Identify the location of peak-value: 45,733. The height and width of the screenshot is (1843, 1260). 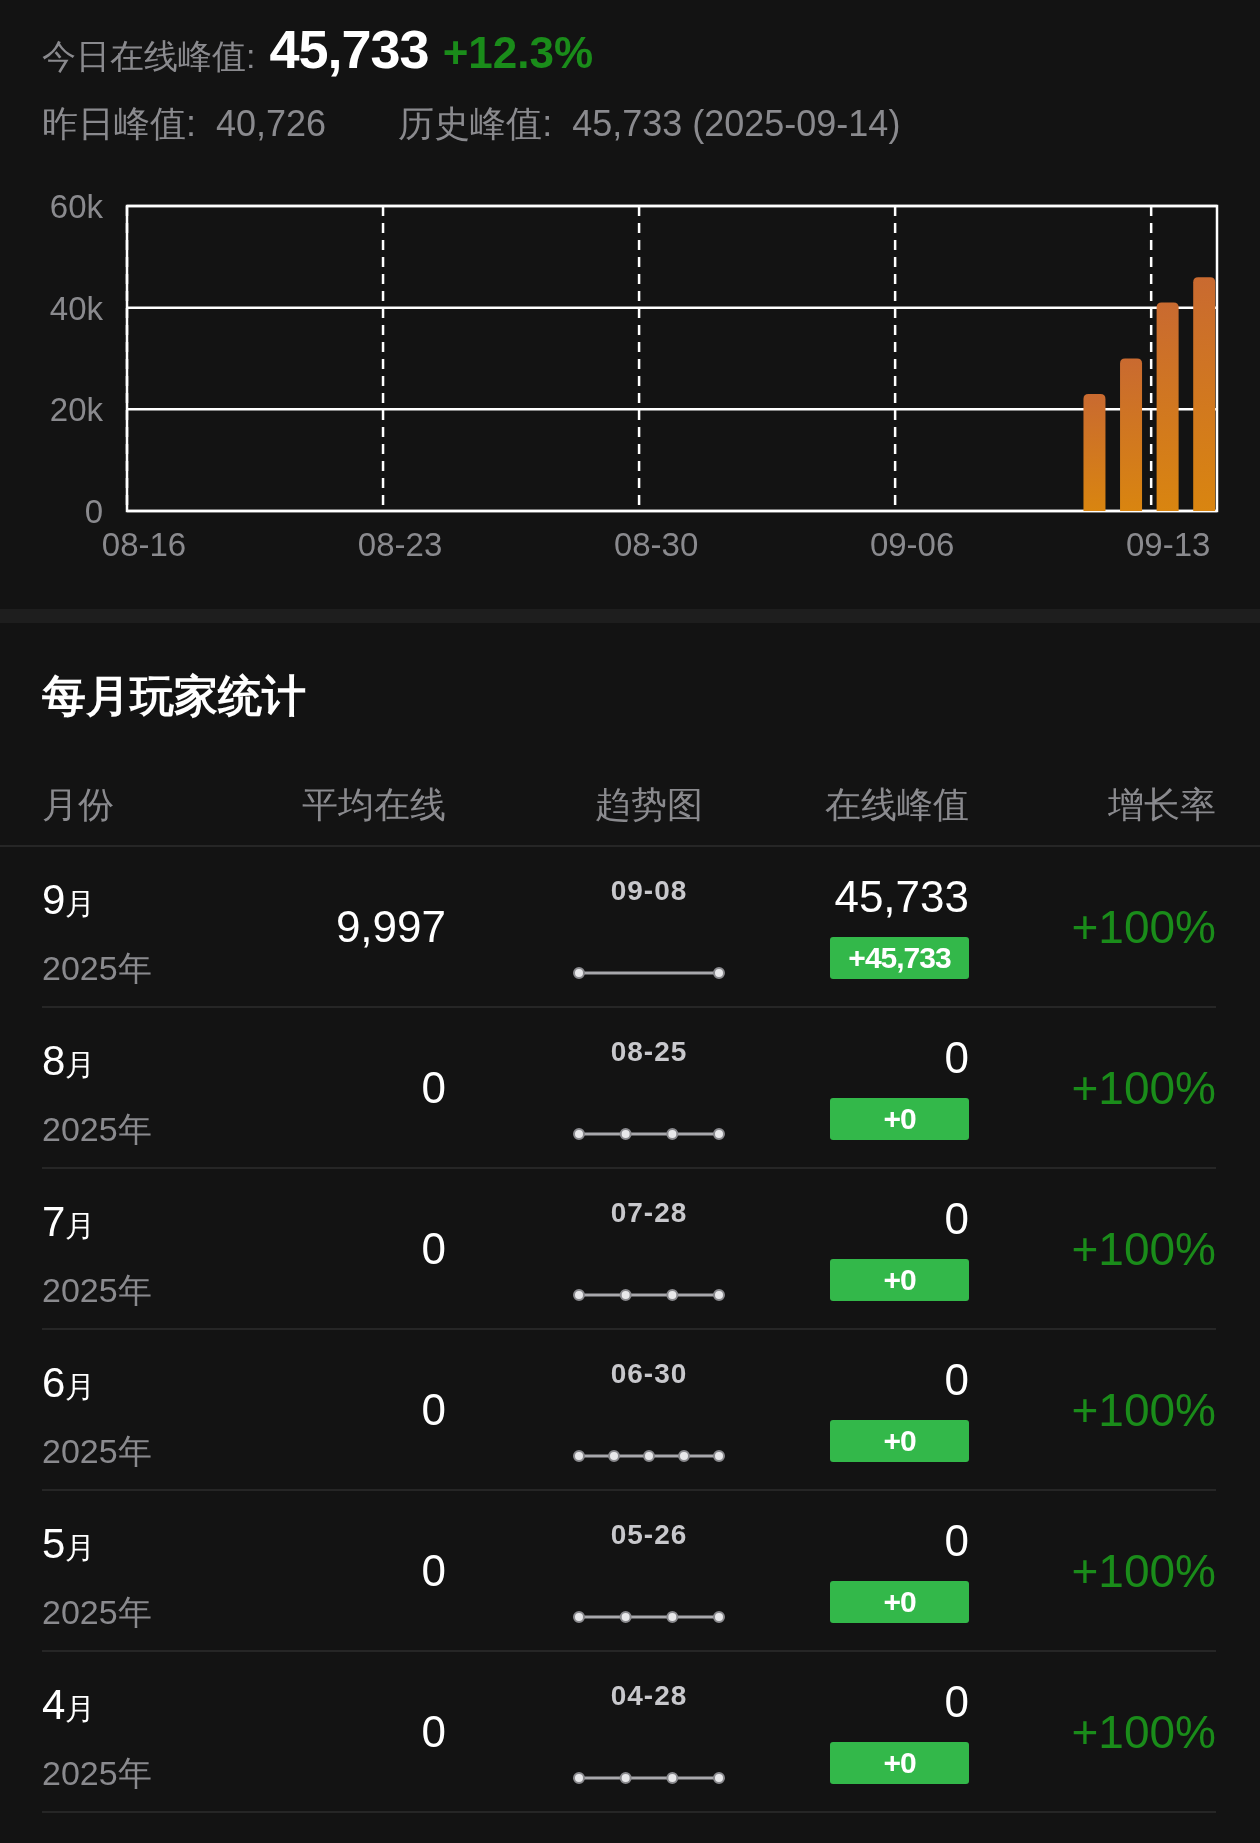
(901, 897).